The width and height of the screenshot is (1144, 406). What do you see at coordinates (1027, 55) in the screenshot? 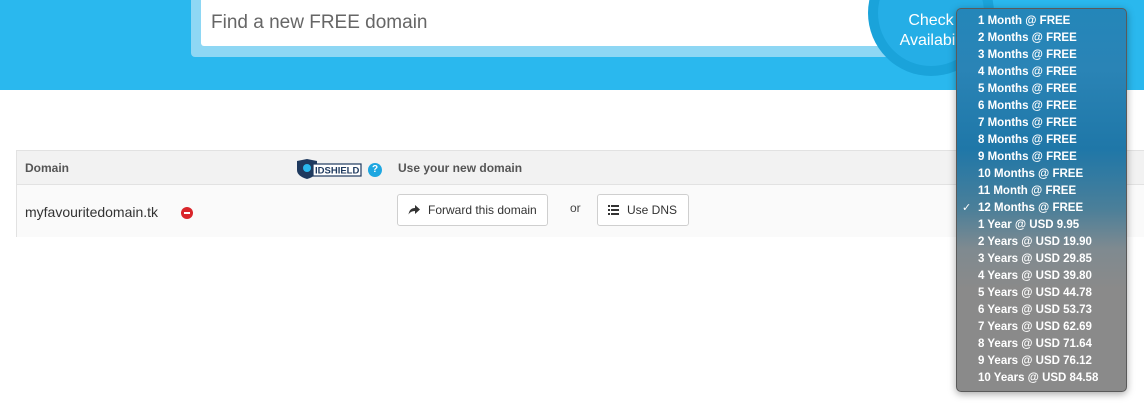
I see `period-option-label: 3 Months @ FREE` at bounding box center [1027, 55].